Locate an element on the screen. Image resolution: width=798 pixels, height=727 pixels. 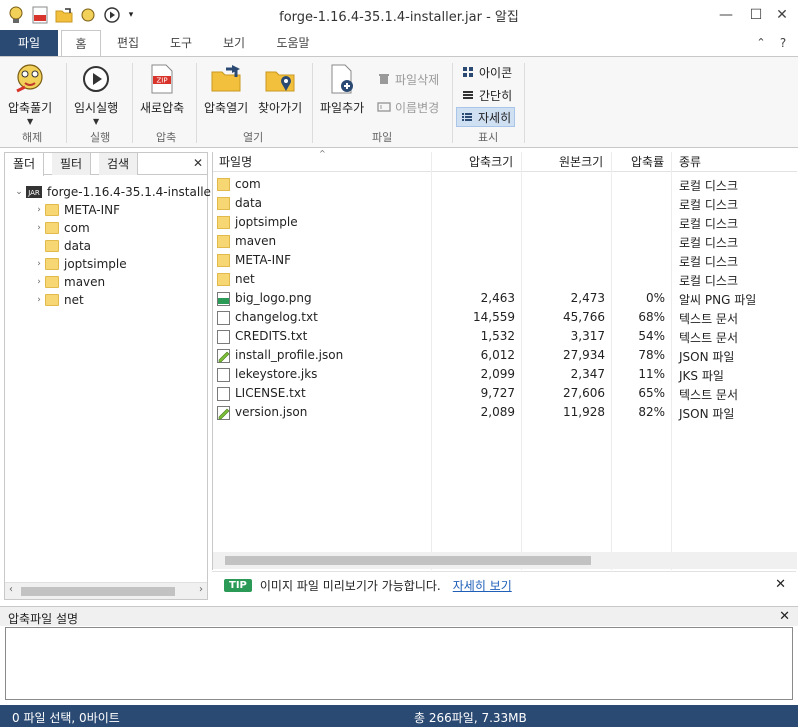
file-row: com 로컬 디스크 is located at coordinates (505, 184).